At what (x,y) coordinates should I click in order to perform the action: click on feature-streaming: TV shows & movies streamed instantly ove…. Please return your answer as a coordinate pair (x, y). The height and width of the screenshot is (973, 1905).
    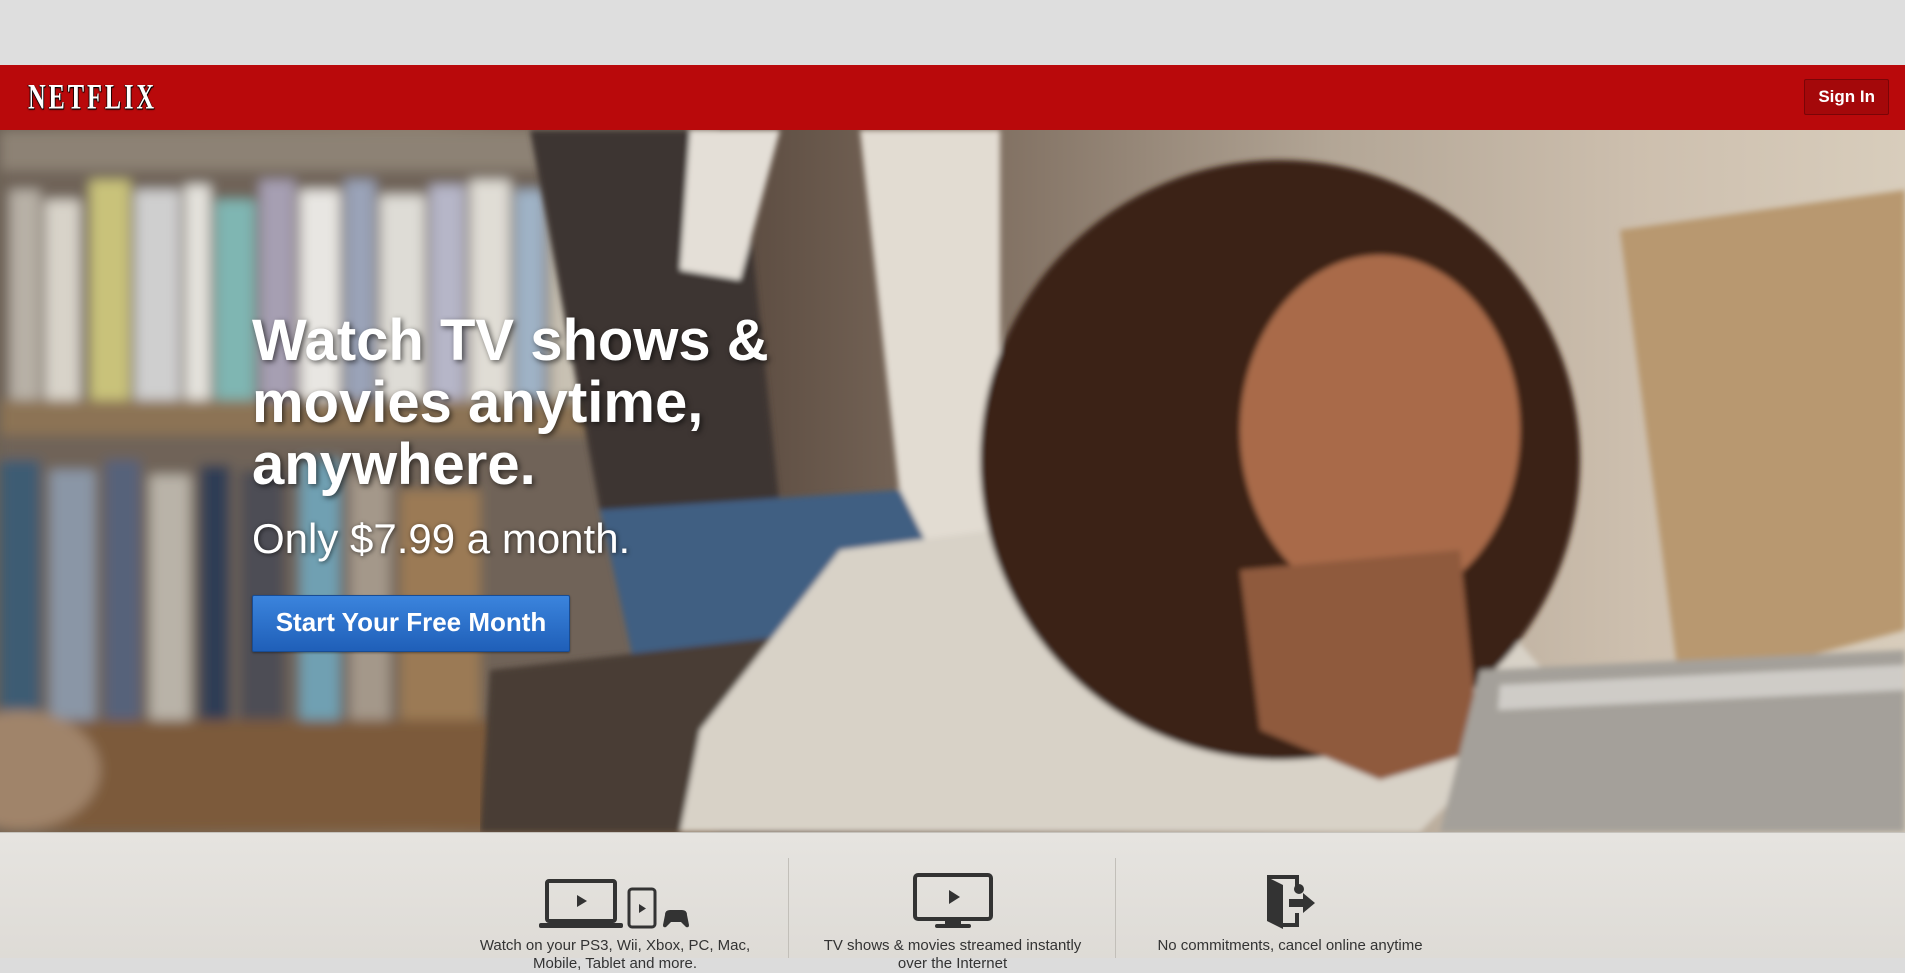
    Looking at the image, I should click on (952, 902).